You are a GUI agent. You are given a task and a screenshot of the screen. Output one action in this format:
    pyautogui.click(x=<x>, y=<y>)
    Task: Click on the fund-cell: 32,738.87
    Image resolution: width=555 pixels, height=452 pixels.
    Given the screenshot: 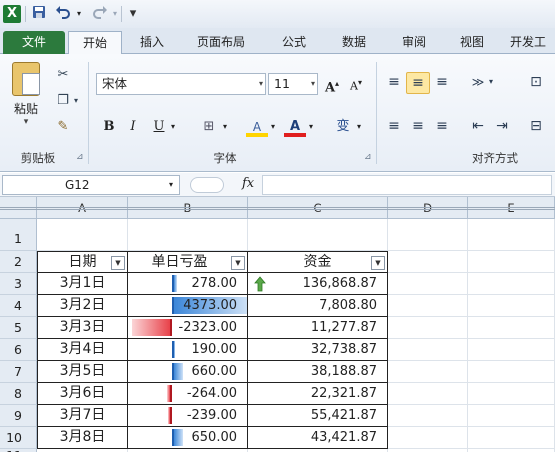 What is the action you would take?
    pyautogui.click(x=318, y=350)
    